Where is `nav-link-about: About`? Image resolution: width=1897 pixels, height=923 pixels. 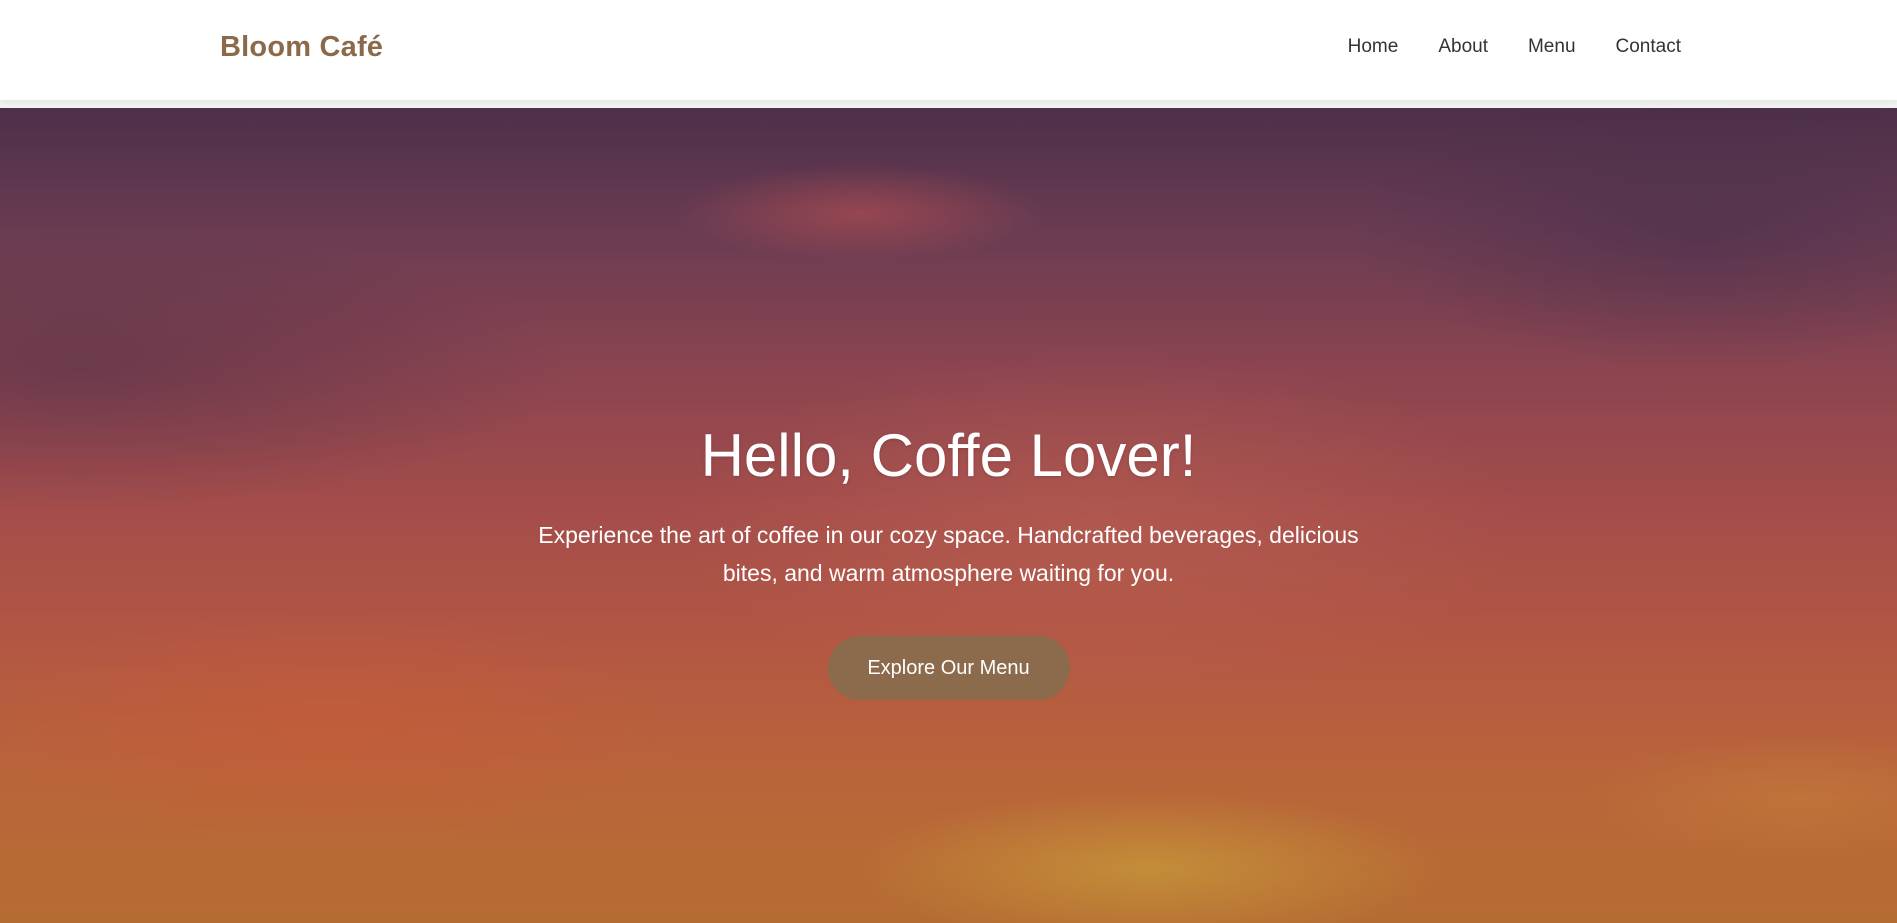
nav-link-about: About is located at coordinates (1463, 47).